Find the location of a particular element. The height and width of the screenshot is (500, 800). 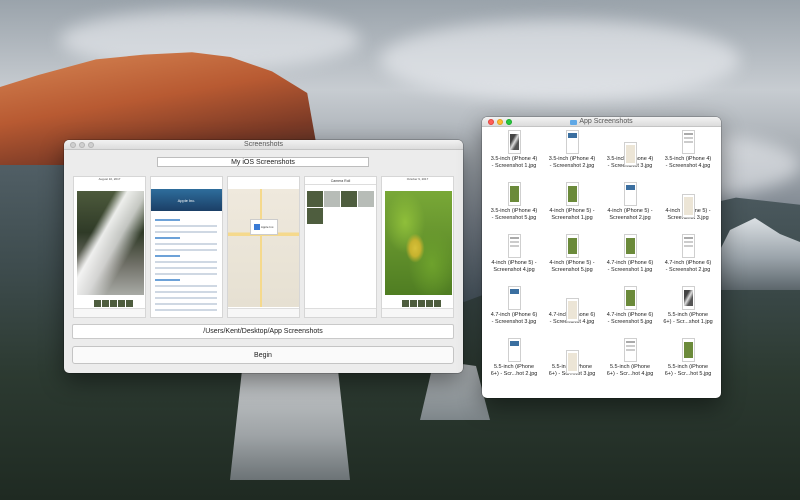

file-name-line2: - Screenshot 4.jpg is located at coordinates (688, 166).